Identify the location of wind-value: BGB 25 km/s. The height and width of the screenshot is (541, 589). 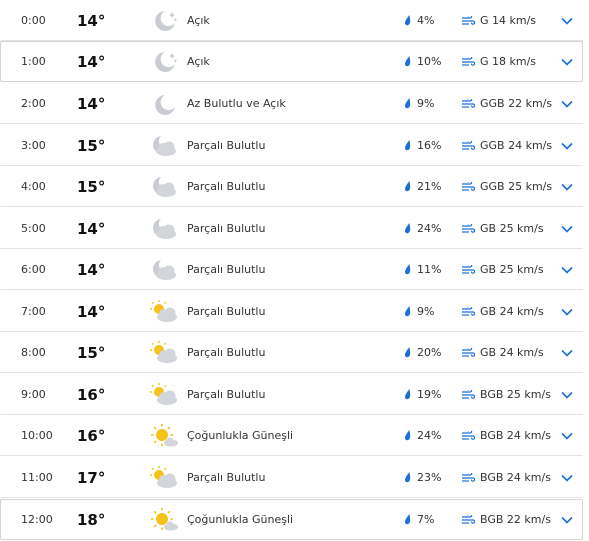
(515, 394).